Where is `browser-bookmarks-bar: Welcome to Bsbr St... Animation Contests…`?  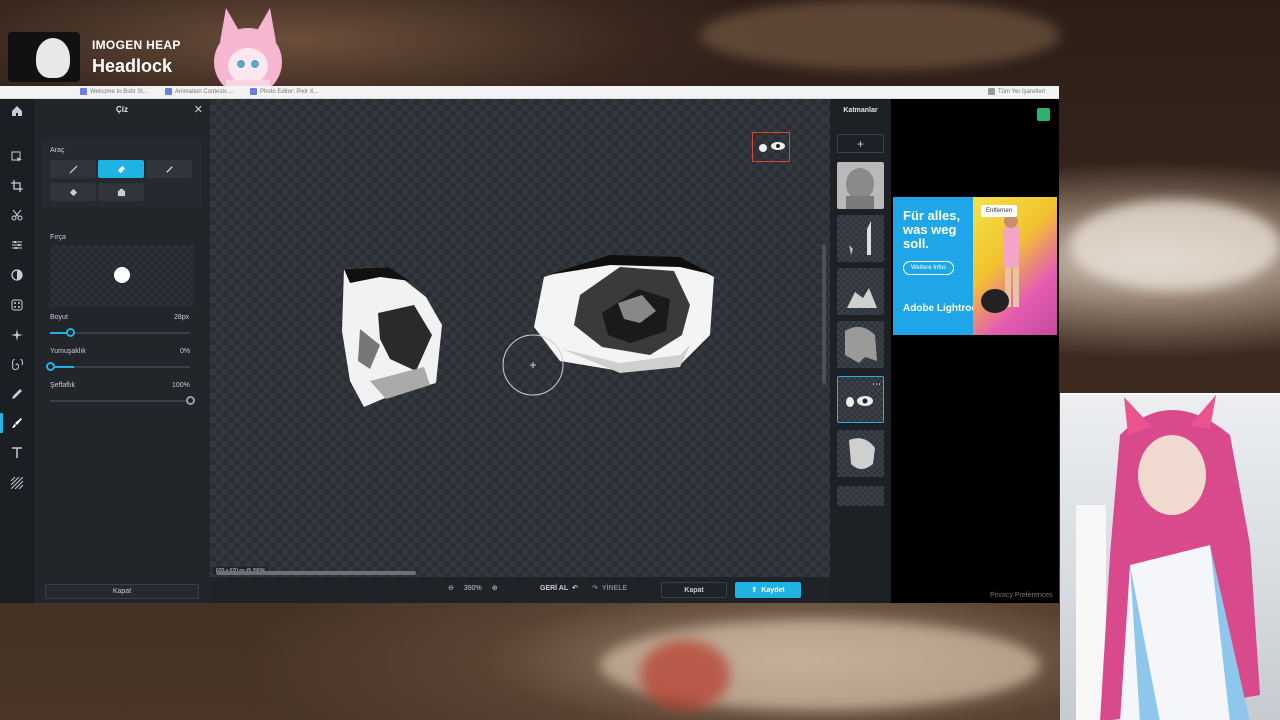 browser-bookmarks-bar: Welcome to Bsbr St... Animation Contests… is located at coordinates (529, 92).